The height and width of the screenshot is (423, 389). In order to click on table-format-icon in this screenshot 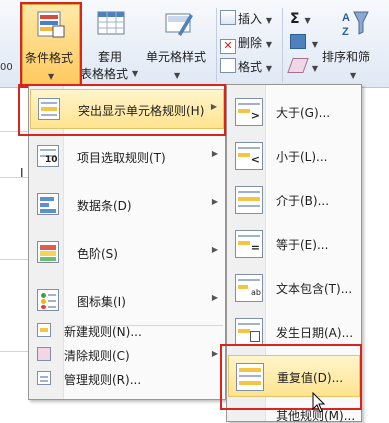, I will do `click(111, 23)`.